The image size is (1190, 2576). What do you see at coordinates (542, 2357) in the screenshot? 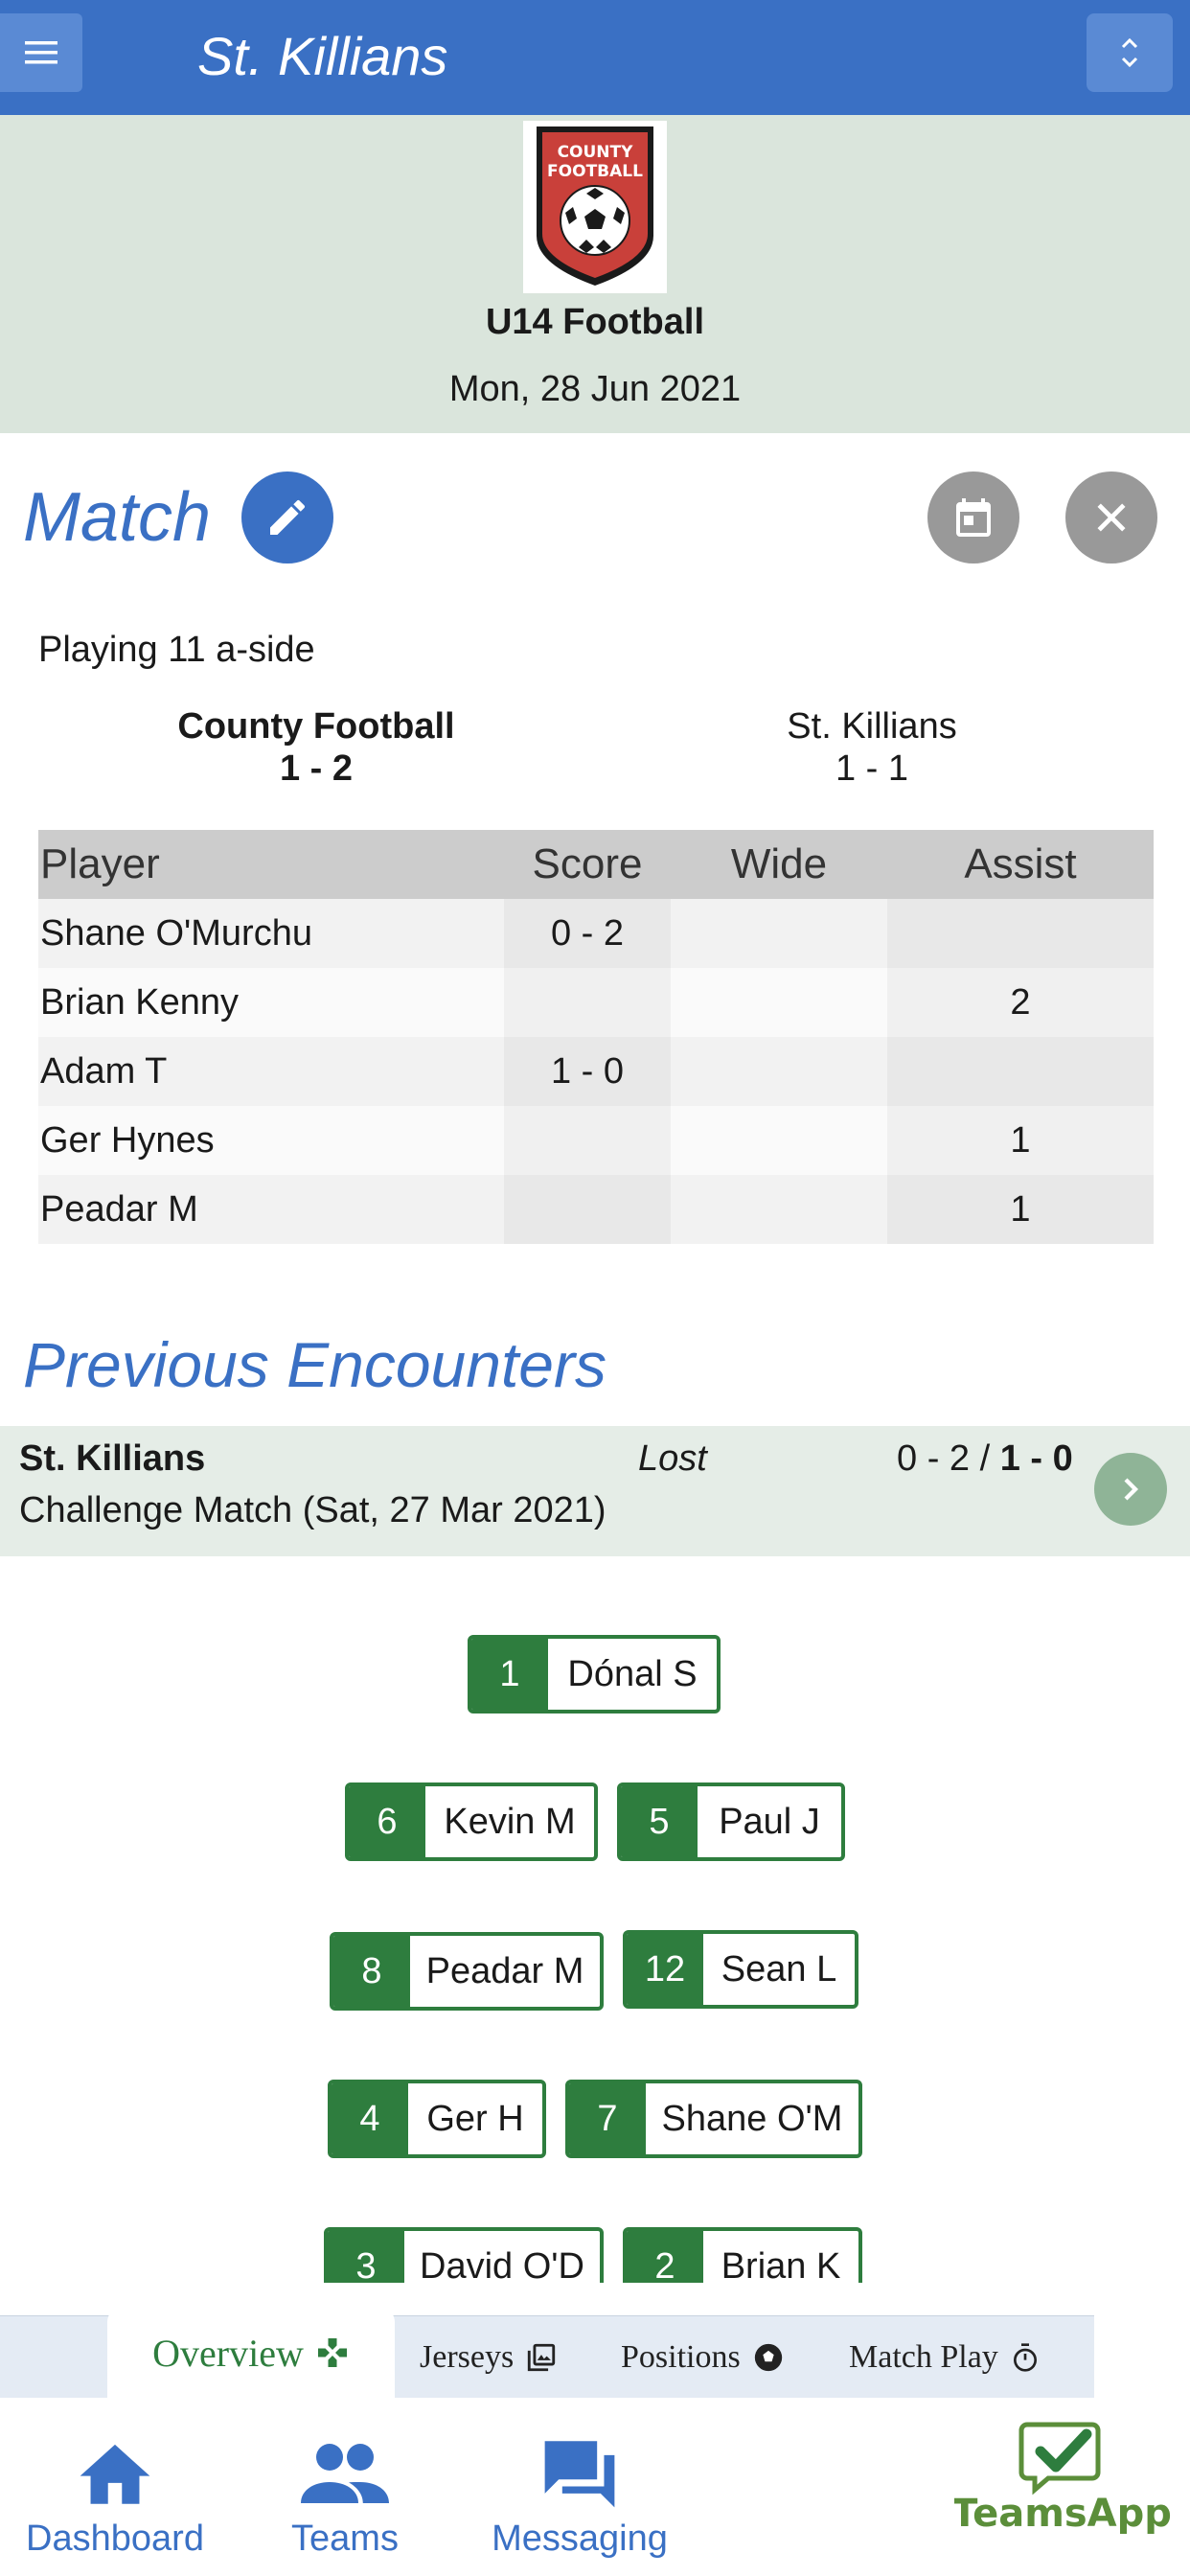
I see `photo-library-icon` at bounding box center [542, 2357].